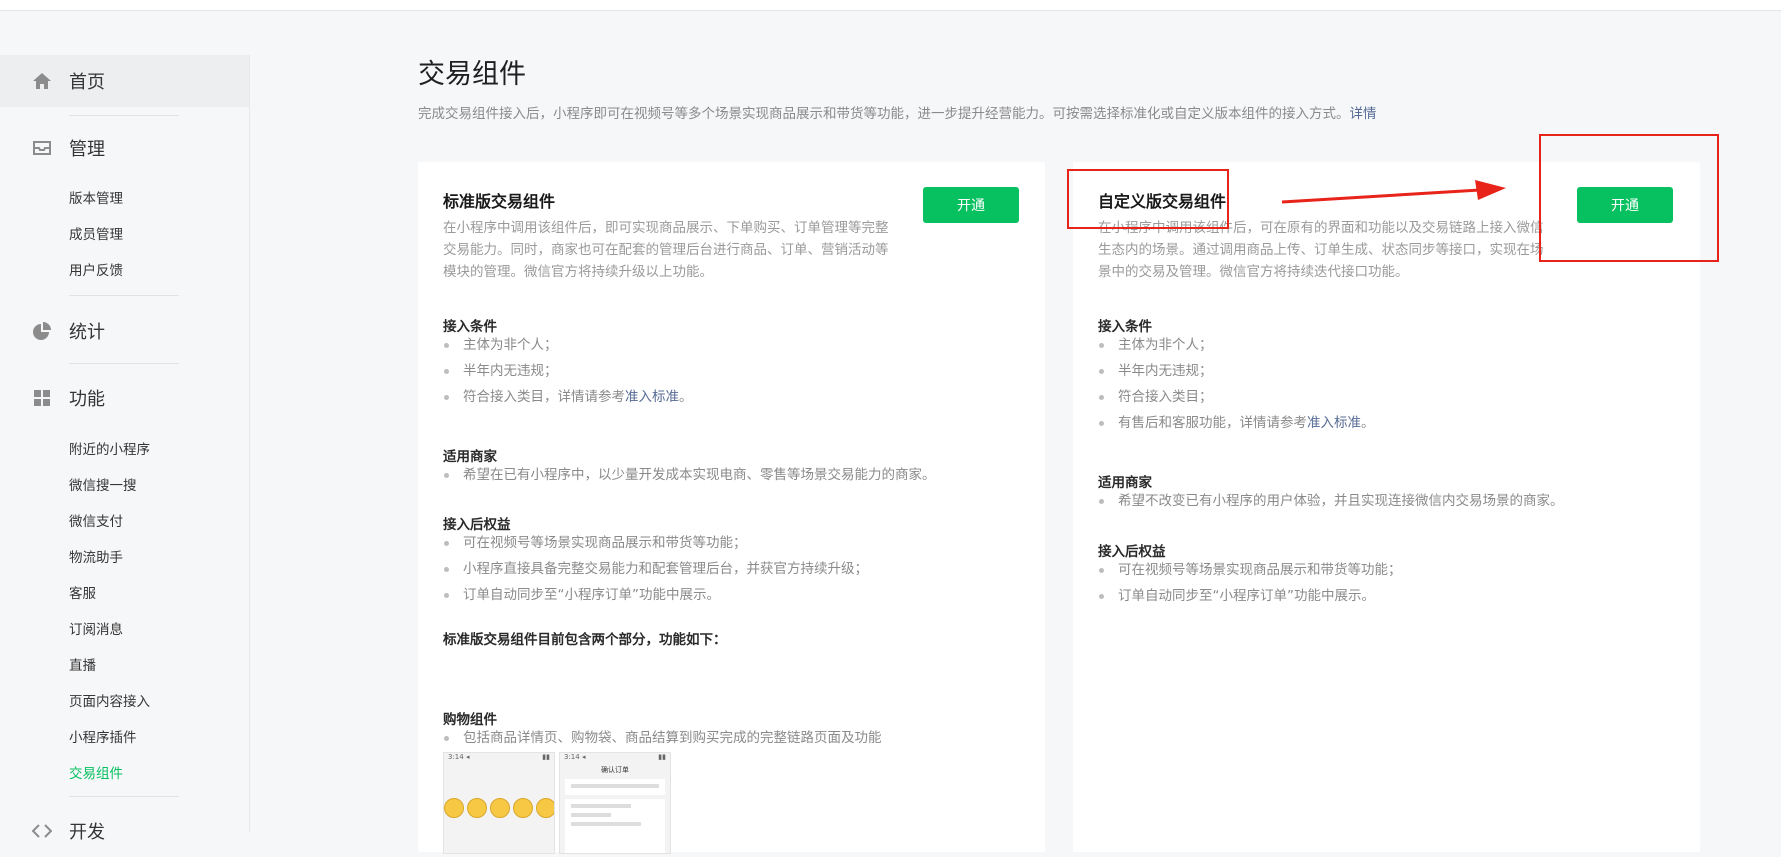 This screenshot has width=1781, height=857. Describe the element at coordinates (124, 331) in the screenshot. I see `nav-stats: 统计` at that location.